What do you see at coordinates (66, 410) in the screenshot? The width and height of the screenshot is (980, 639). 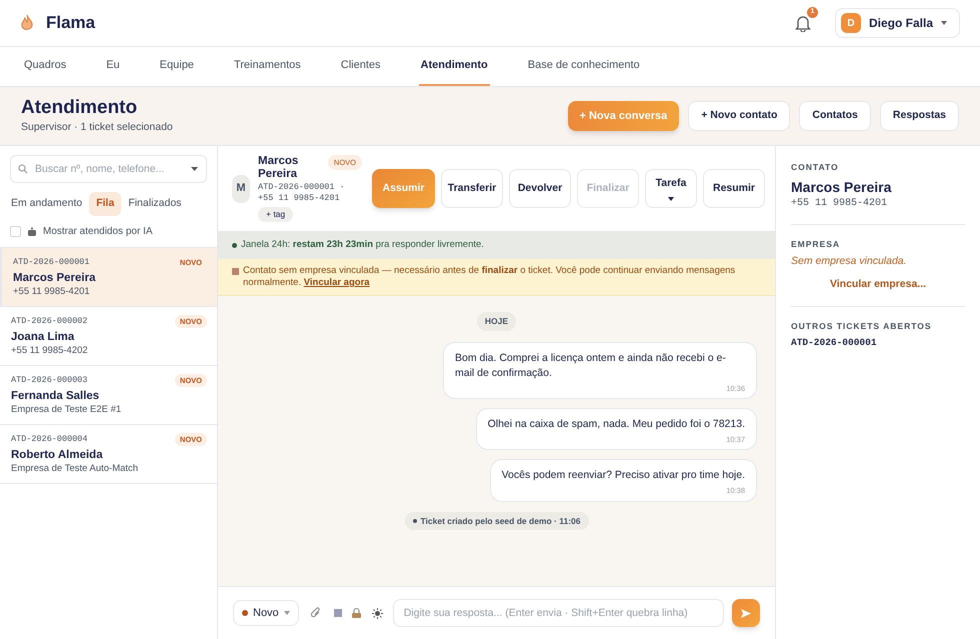 I see `ticket-detail: Empresa de Teste E2E #1` at bounding box center [66, 410].